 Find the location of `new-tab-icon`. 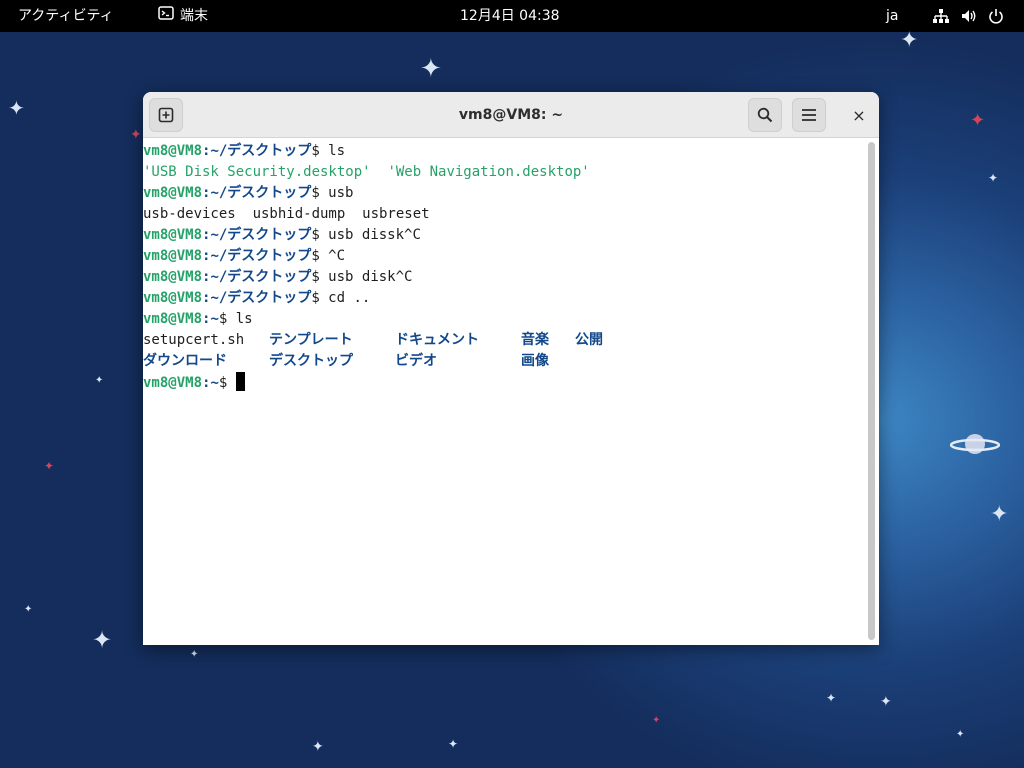

new-tab-icon is located at coordinates (166, 115).